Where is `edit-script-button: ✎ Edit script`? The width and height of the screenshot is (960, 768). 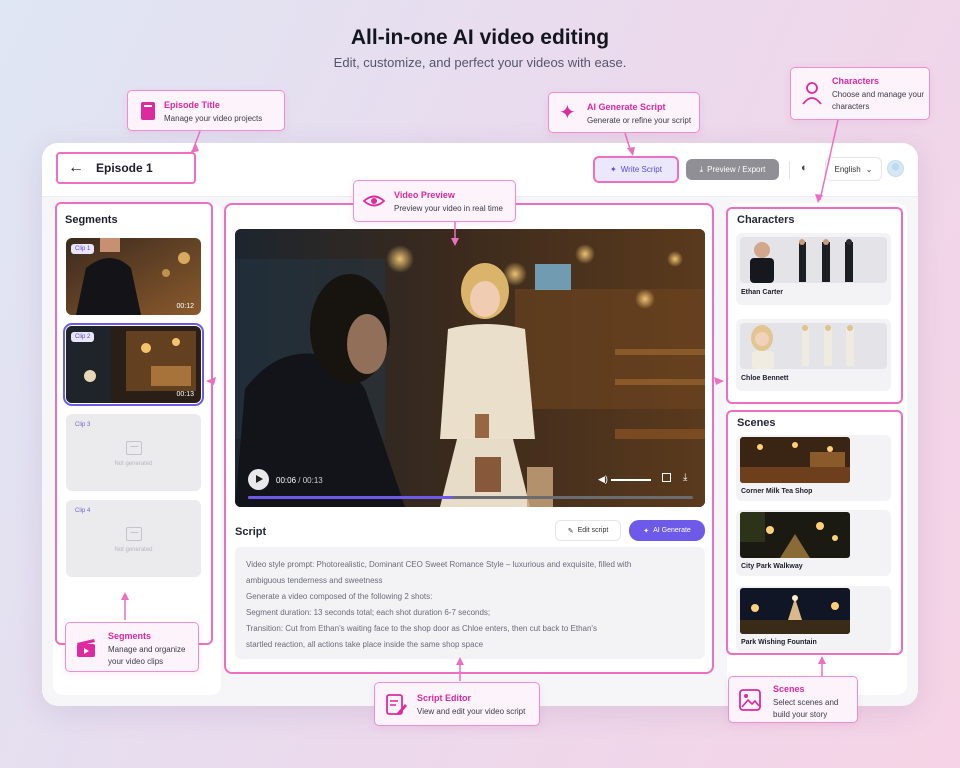 edit-script-button: ✎ Edit script is located at coordinates (588, 530).